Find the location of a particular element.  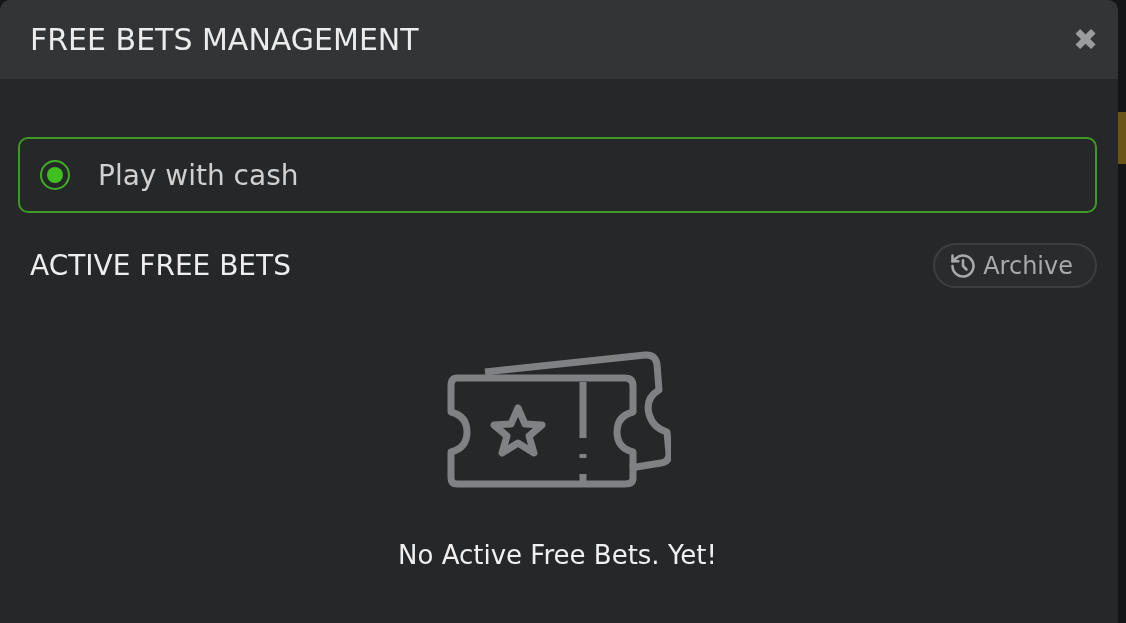

empty-message: No Active Free Bets. Yet! is located at coordinates (557, 555).